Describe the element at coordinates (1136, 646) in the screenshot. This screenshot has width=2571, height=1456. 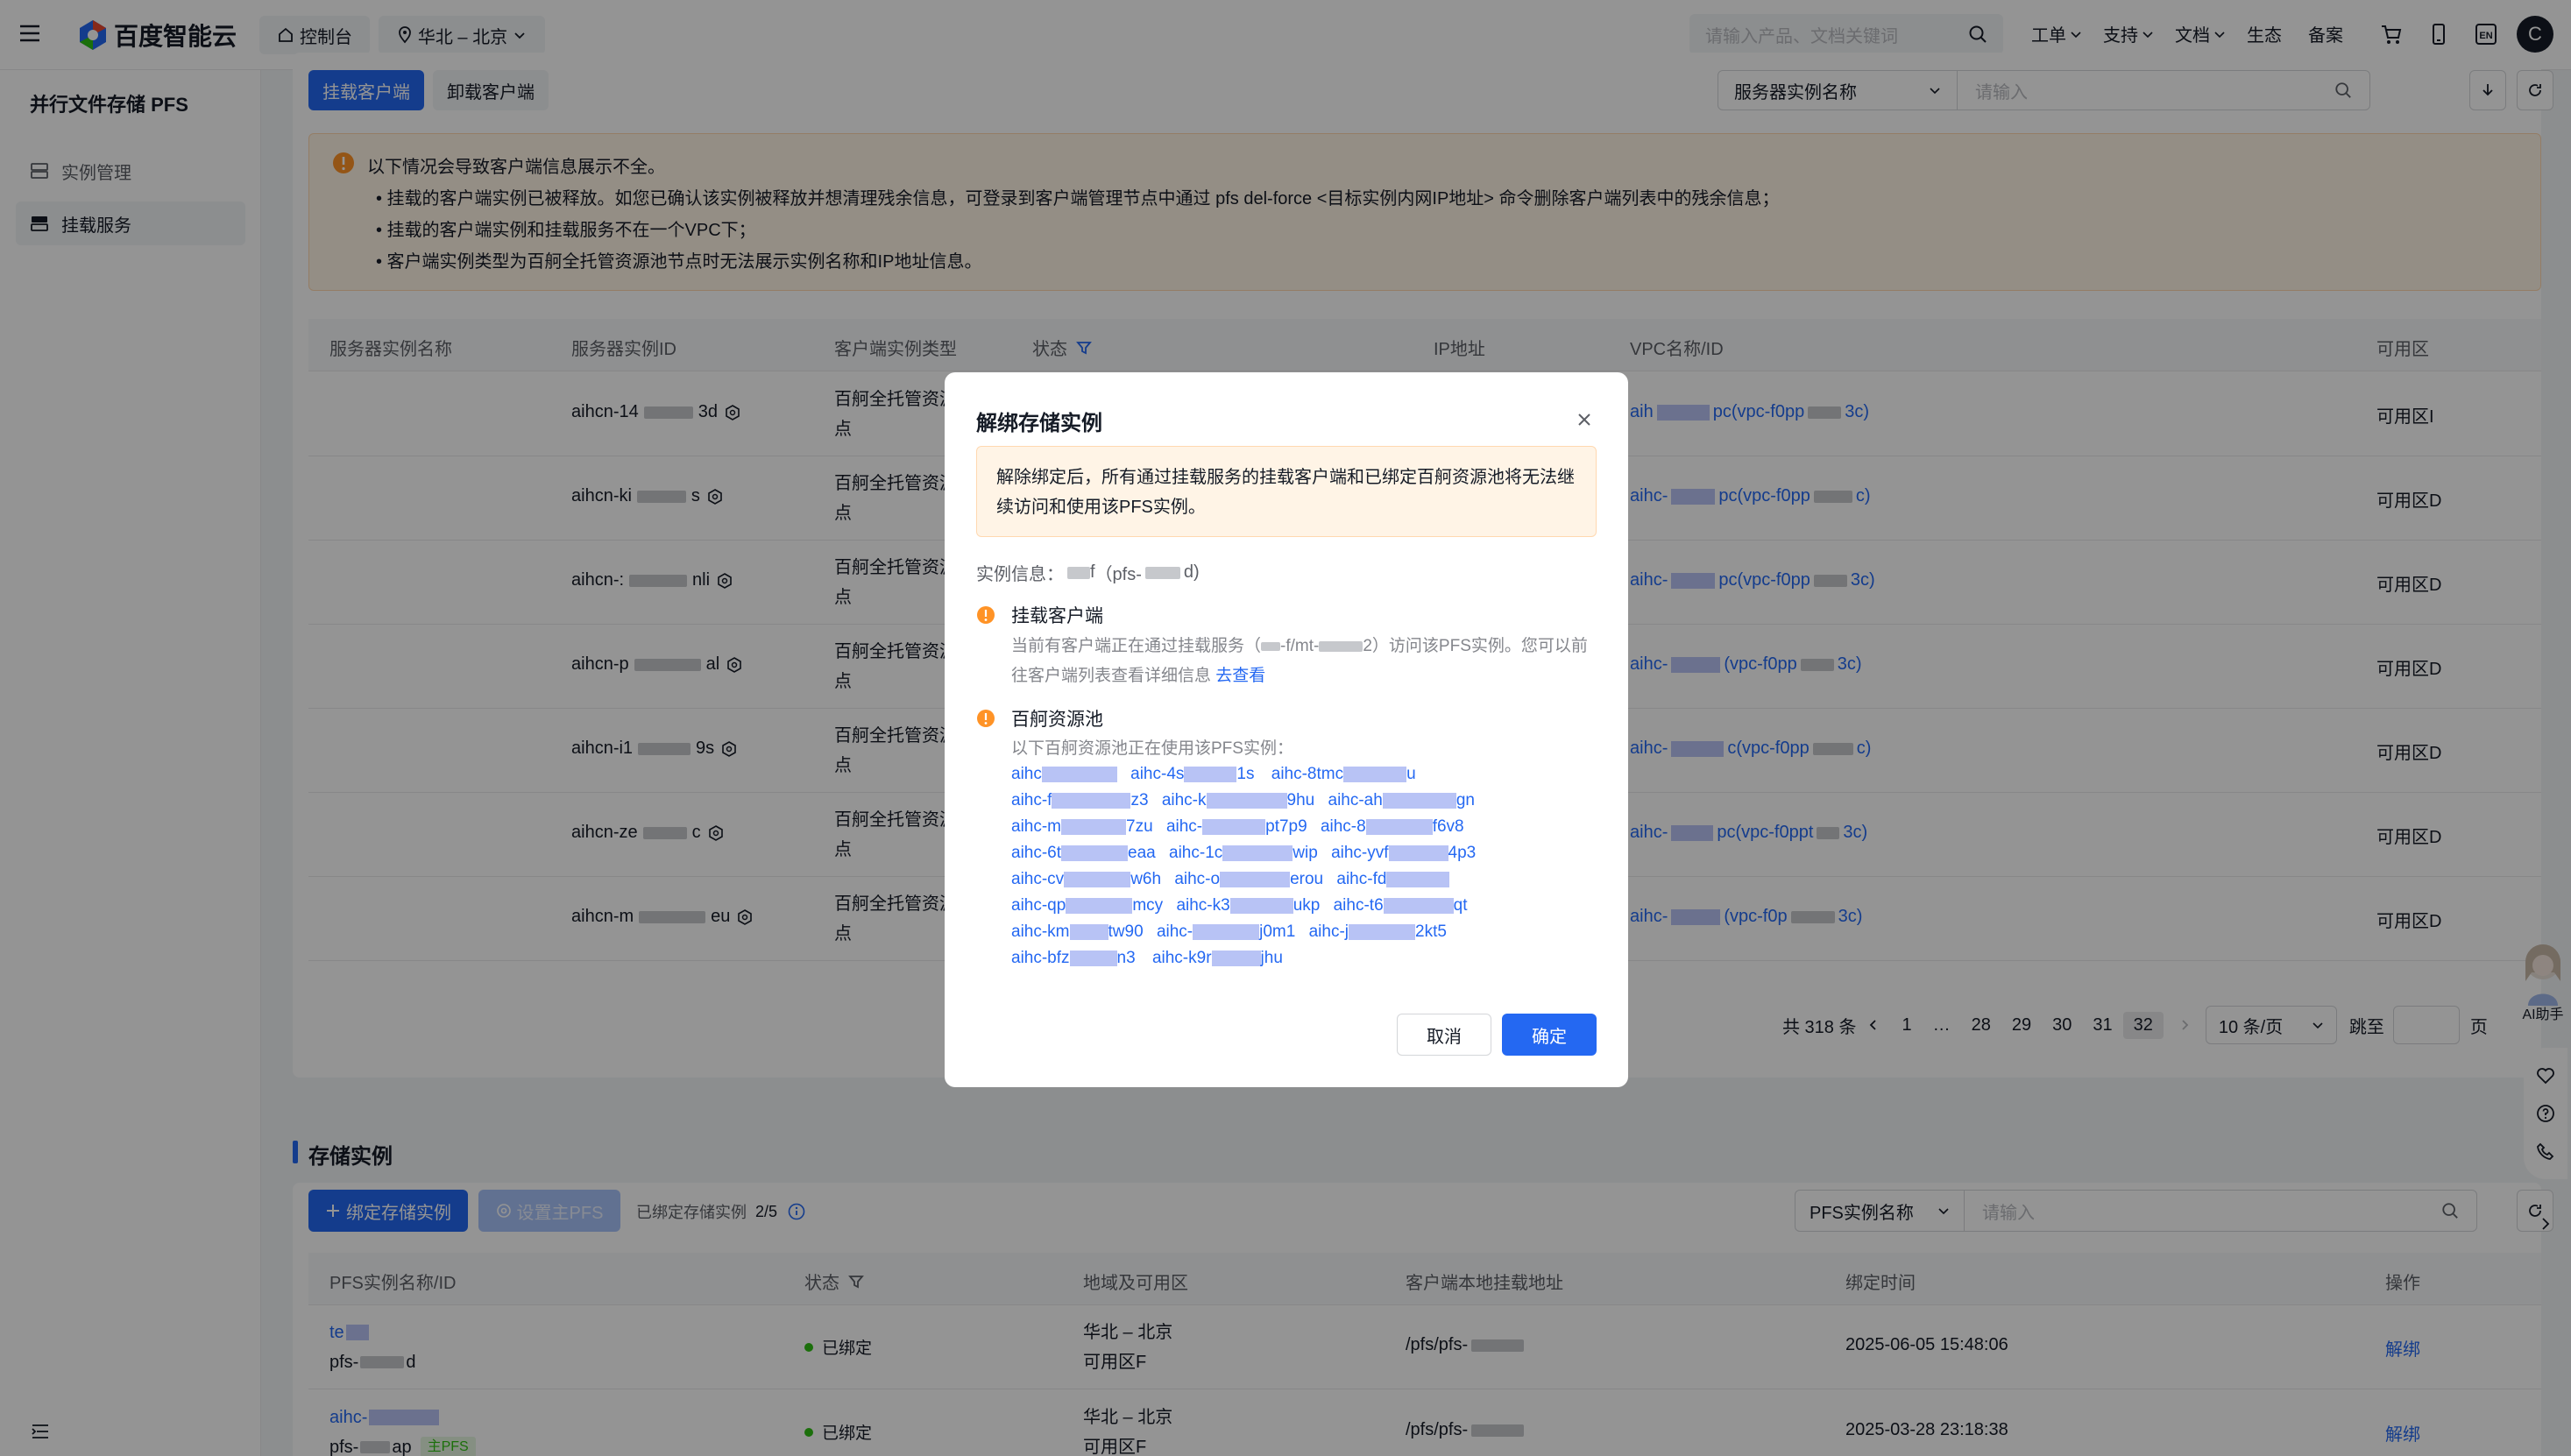
I see `mount-client-desc-a: 当前有客户端正在通过挂载服务（` at that location.